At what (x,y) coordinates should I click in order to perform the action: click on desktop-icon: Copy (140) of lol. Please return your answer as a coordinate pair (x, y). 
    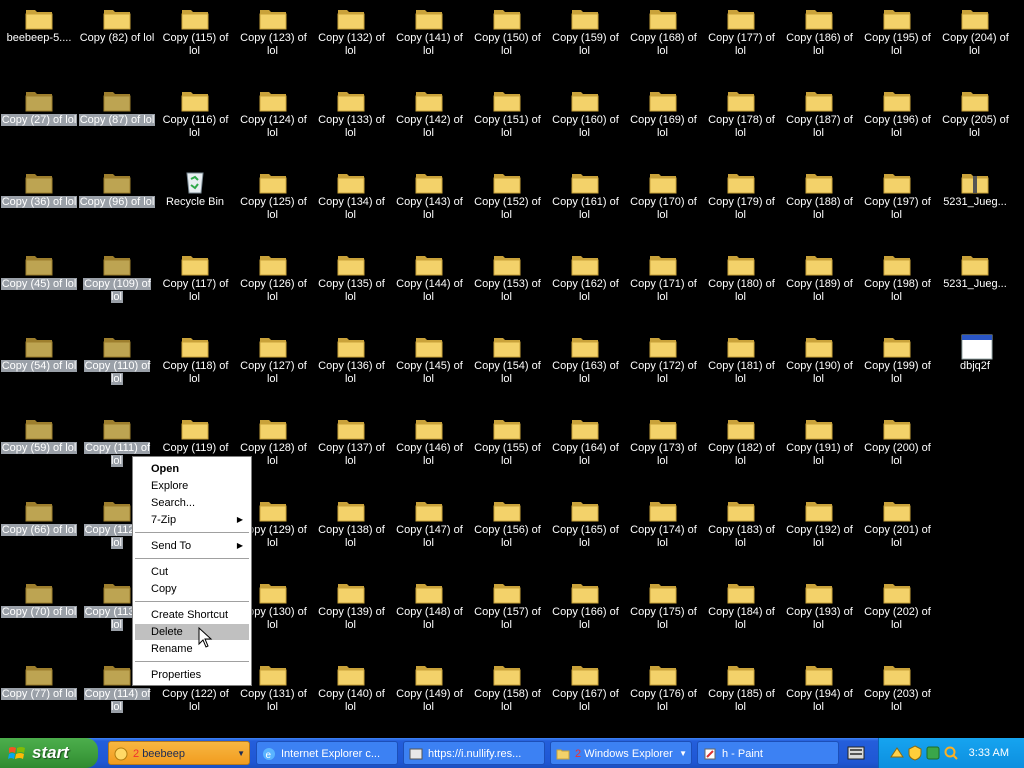
    Looking at the image, I should click on (351, 697).